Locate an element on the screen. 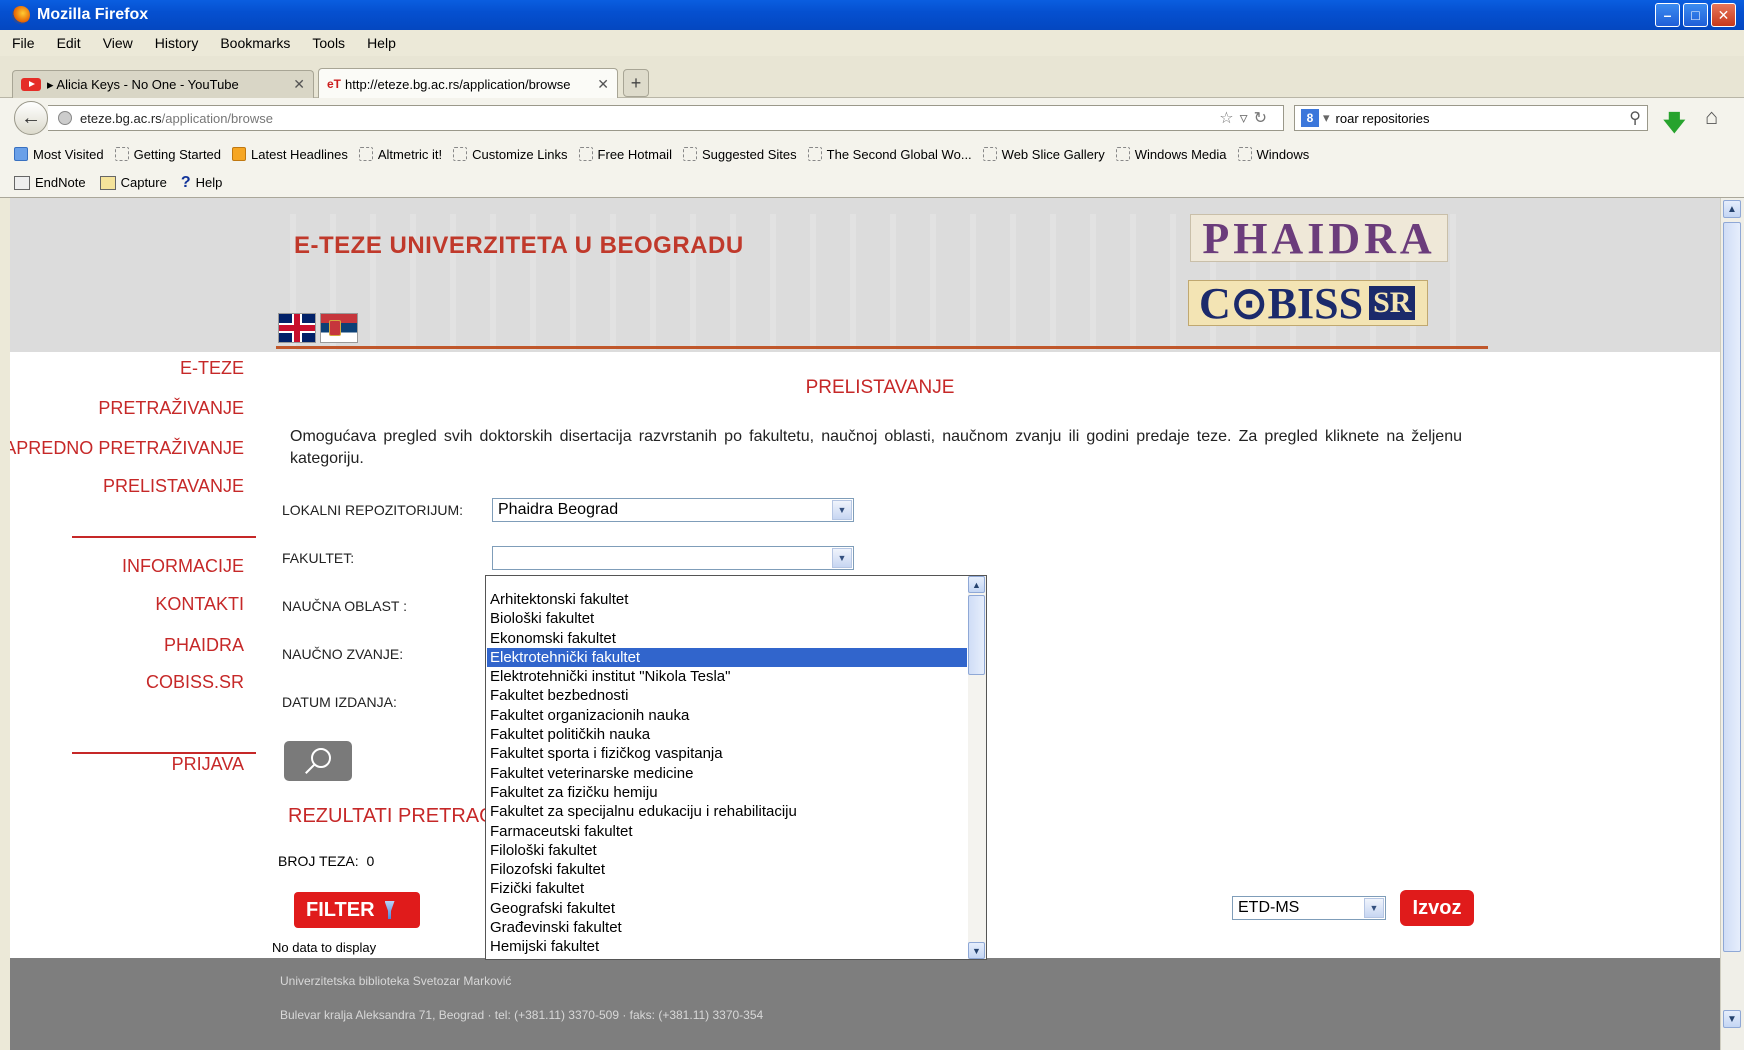 The width and height of the screenshot is (1744, 1050). faculty-option: Elektrotehnički fakultet is located at coordinates (727, 657).